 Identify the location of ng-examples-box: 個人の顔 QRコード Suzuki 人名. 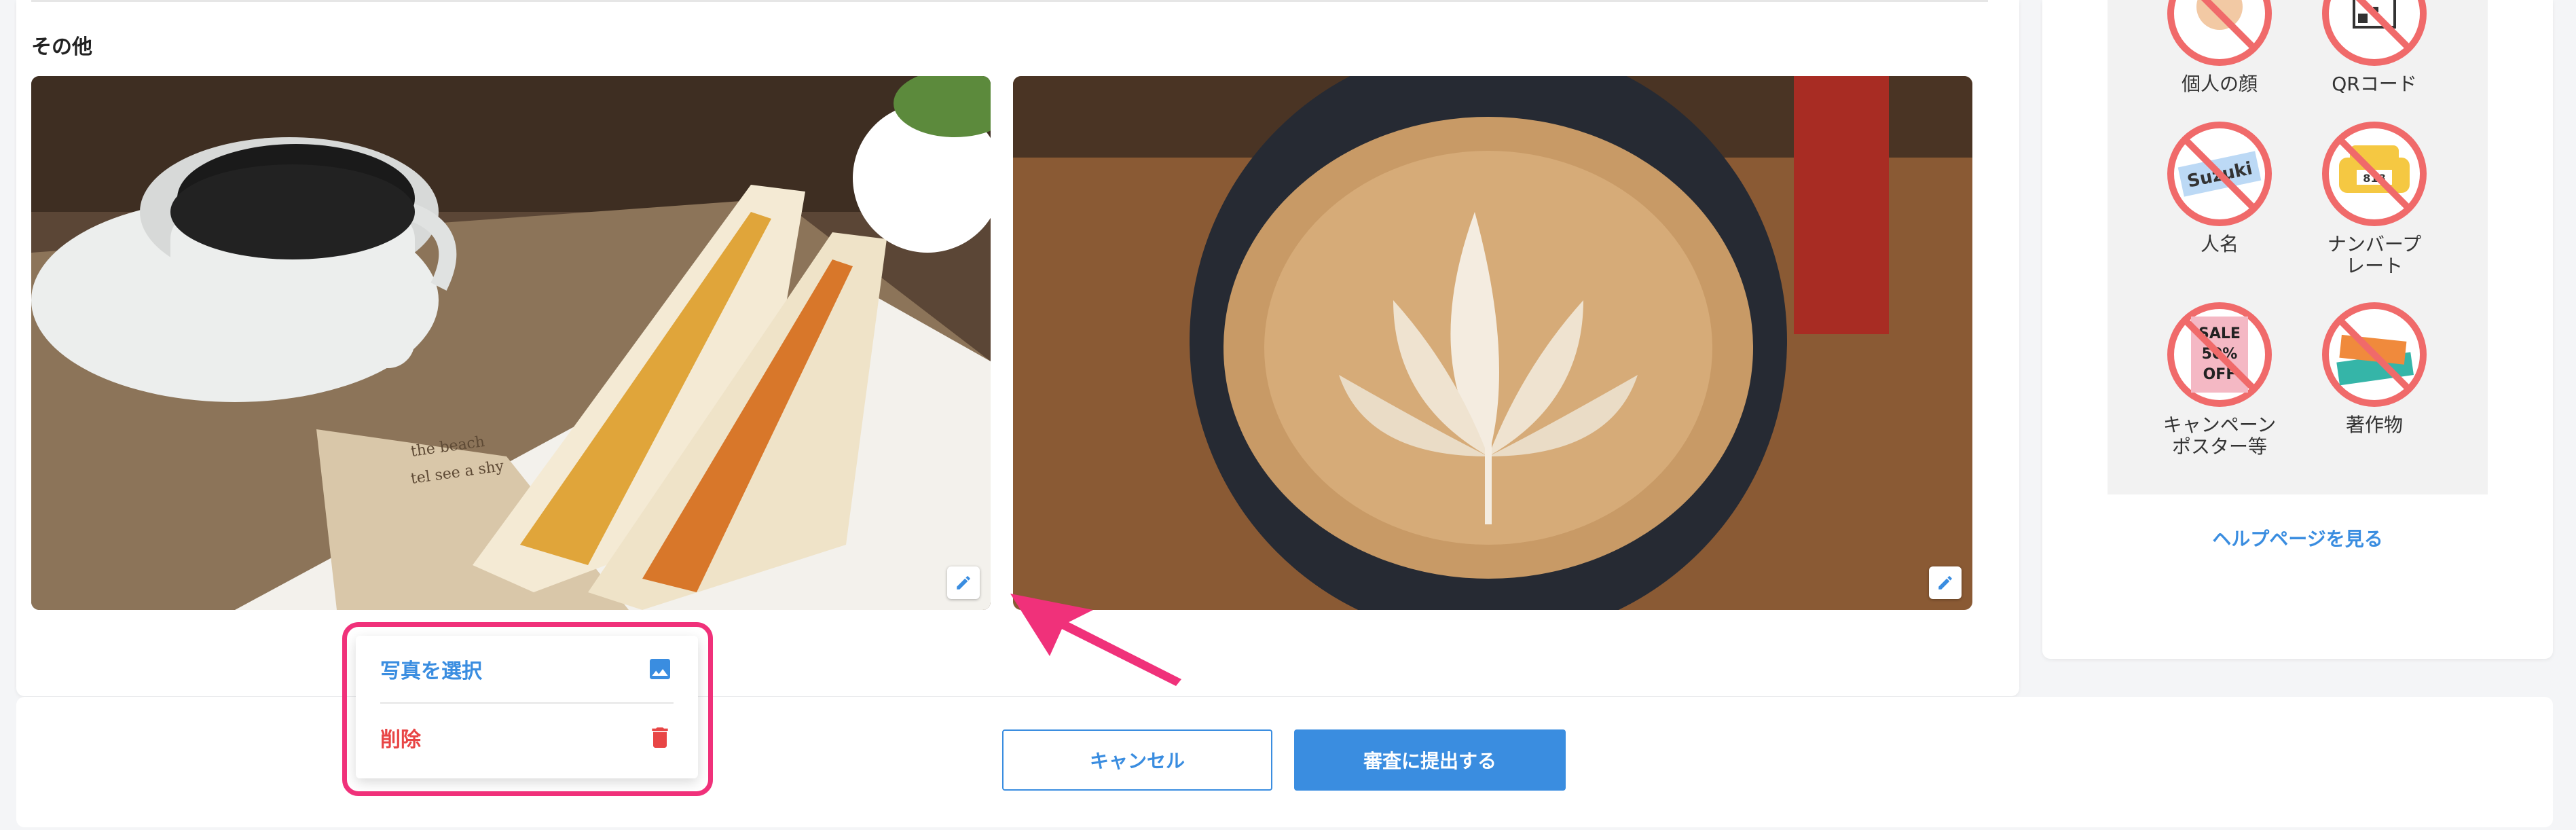
(2298, 247).